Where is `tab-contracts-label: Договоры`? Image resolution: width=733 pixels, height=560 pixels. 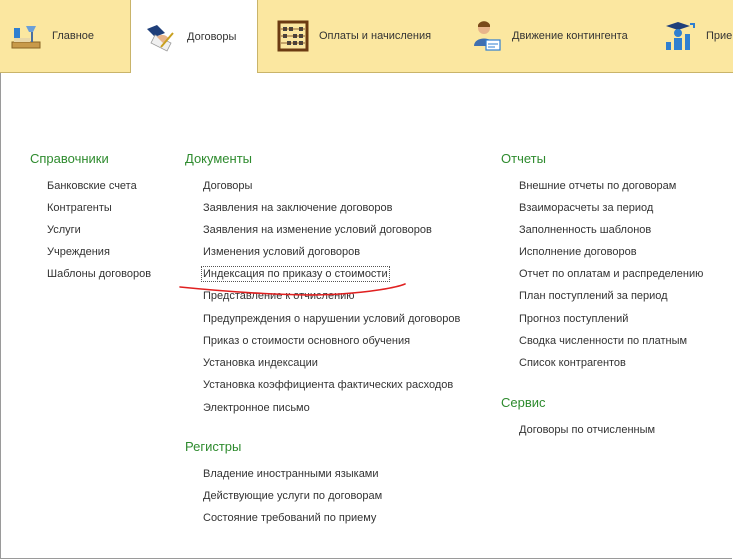
tab-contracts-label: Договоры is located at coordinates (212, 36).